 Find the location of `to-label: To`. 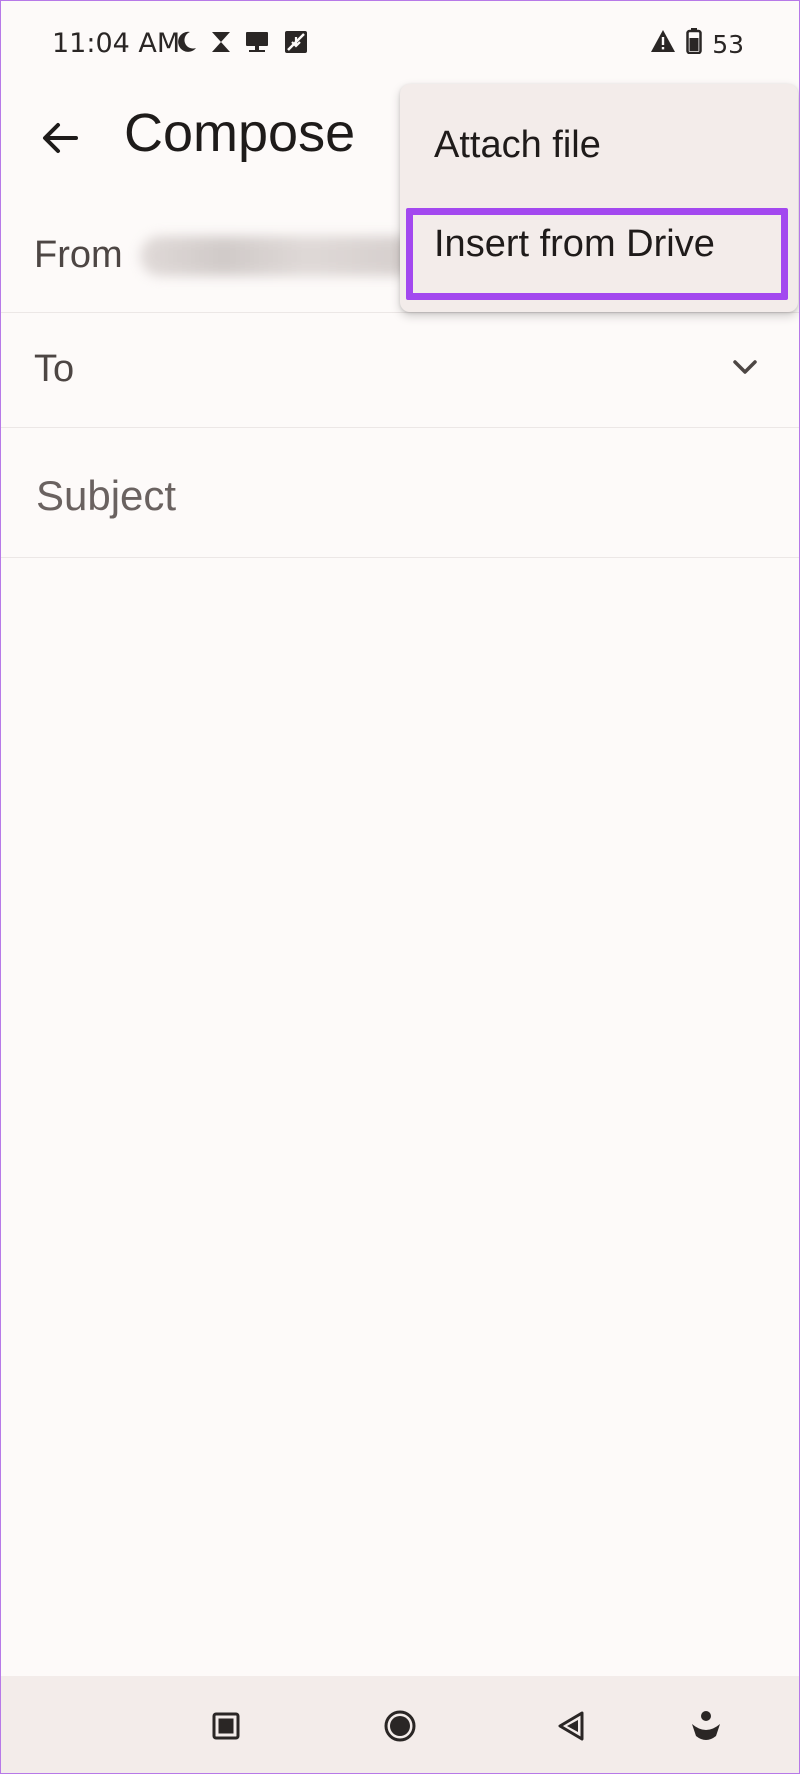

to-label: To is located at coordinates (54, 369).